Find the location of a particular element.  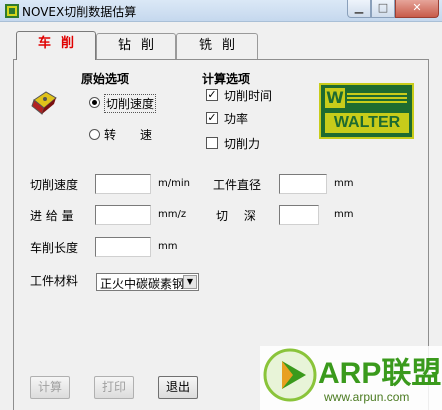

maximize-button: □ is located at coordinates (383, 9).